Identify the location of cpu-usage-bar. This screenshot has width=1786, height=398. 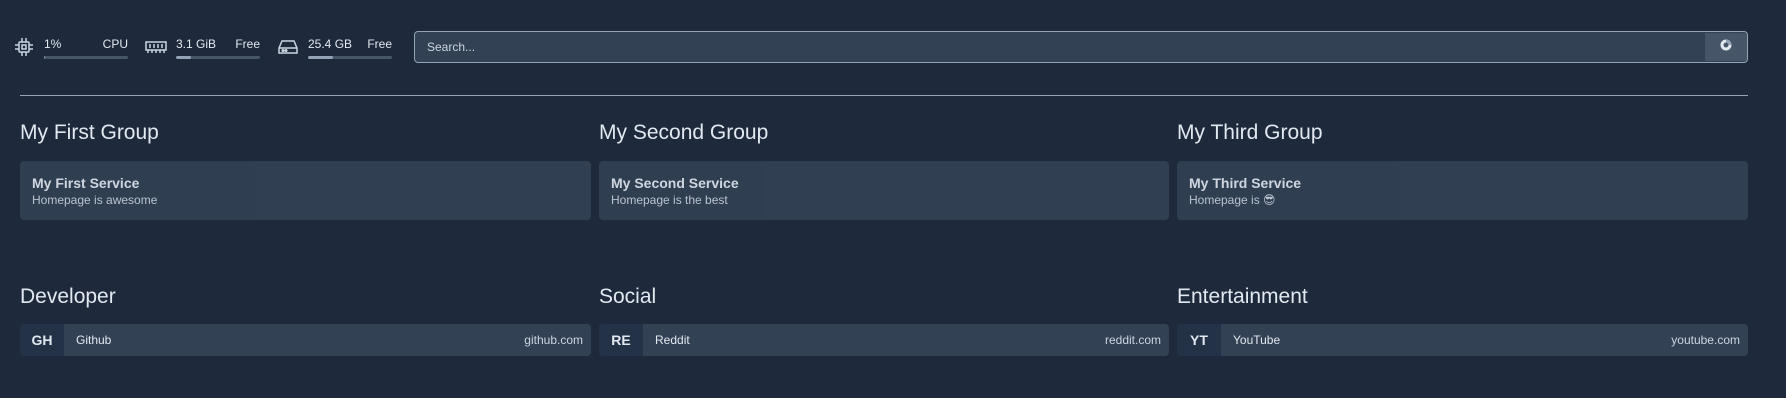
(86, 57).